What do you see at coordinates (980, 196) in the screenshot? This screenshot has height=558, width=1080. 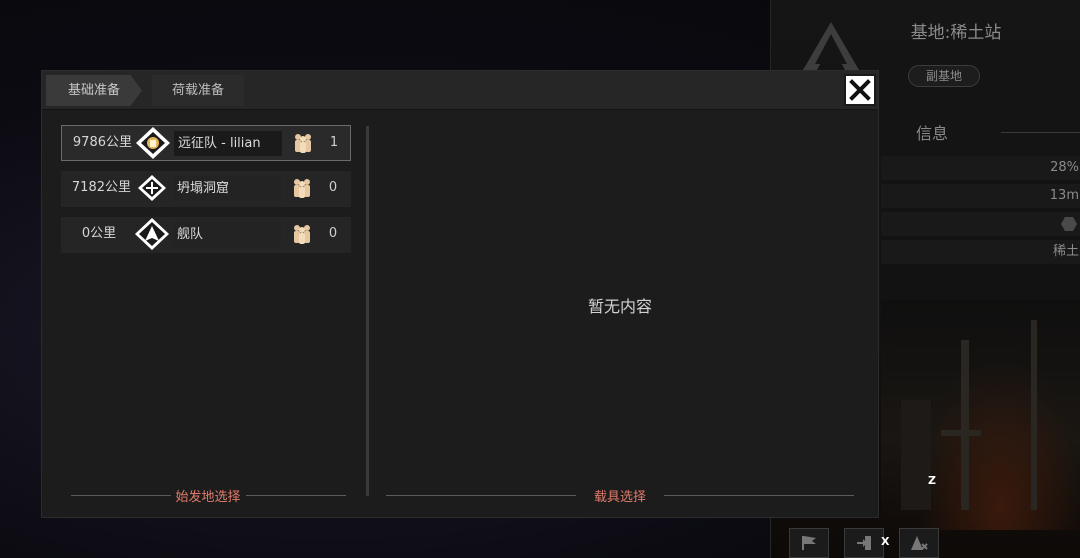 I see `stat-row: 13m` at bounding box center [980, 196].